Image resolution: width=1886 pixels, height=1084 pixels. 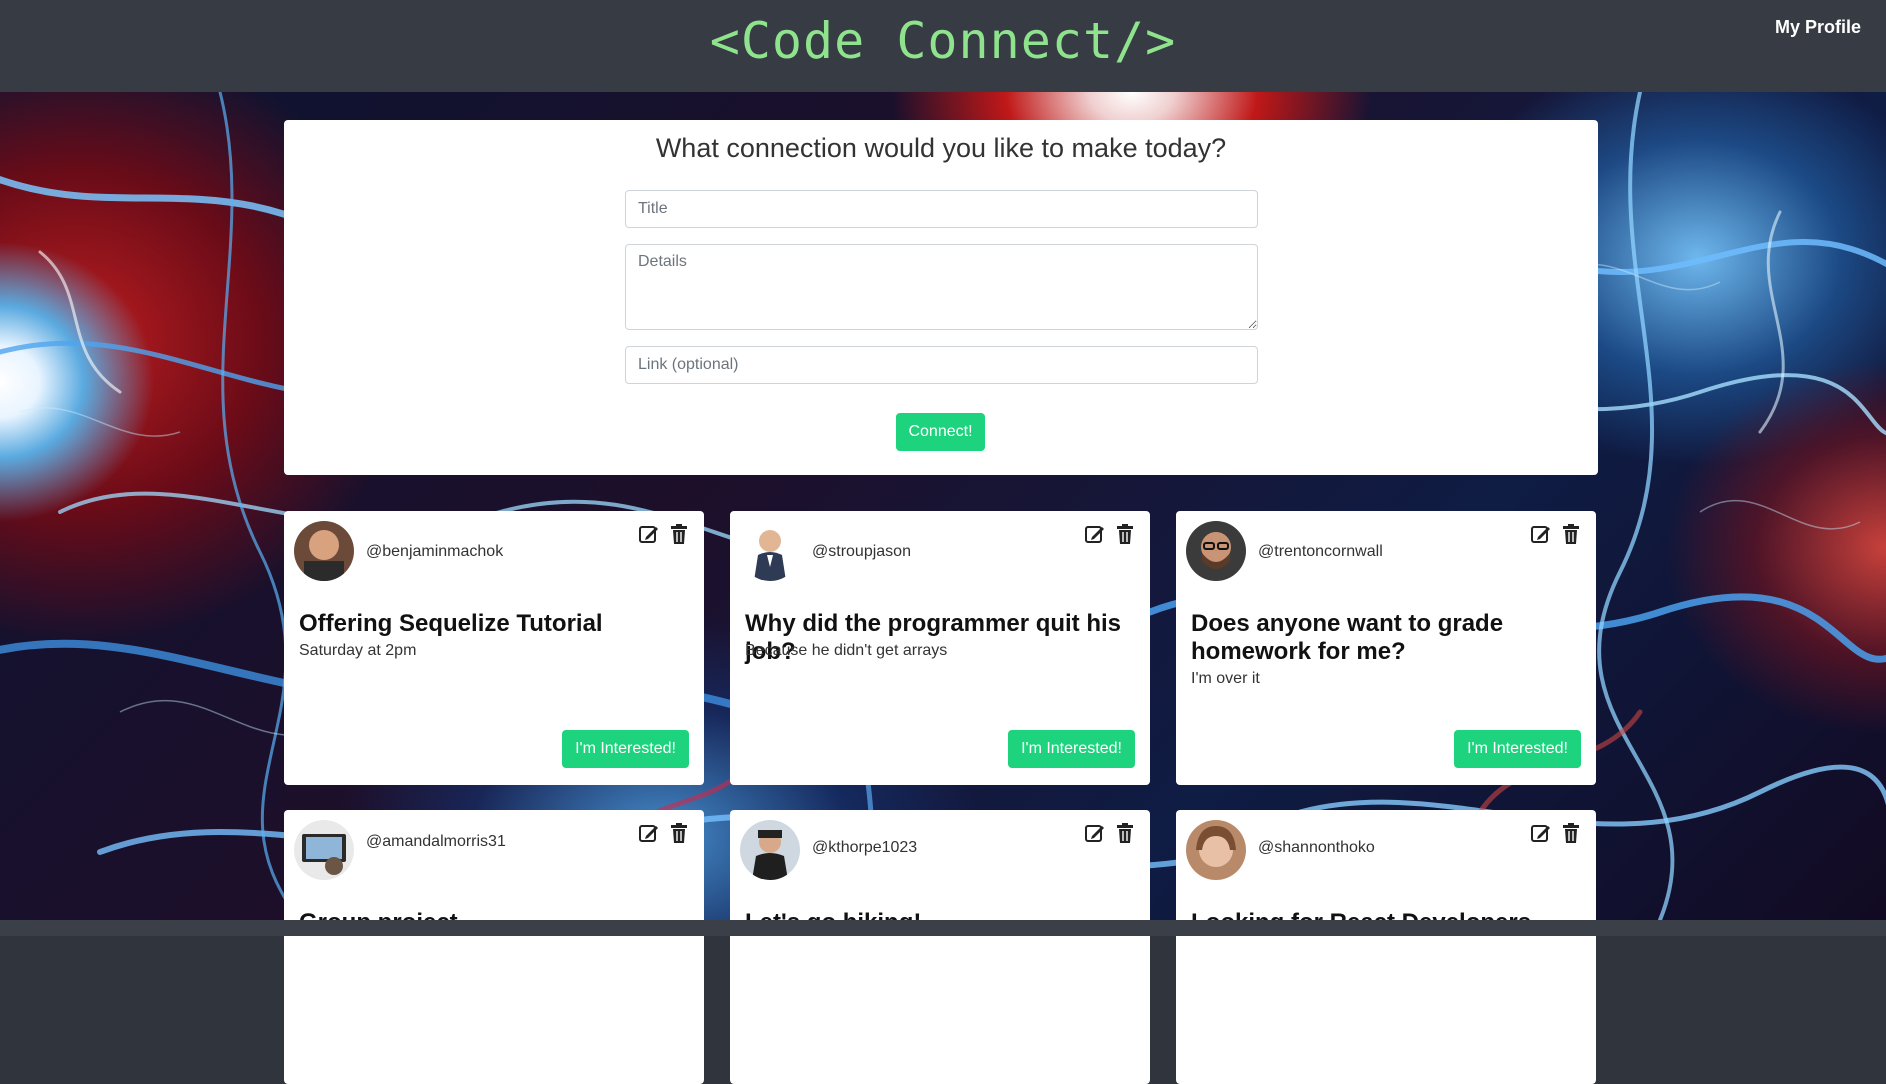 I want to click on post-details: Saturday at 2pm, so click(x=358, y=650).